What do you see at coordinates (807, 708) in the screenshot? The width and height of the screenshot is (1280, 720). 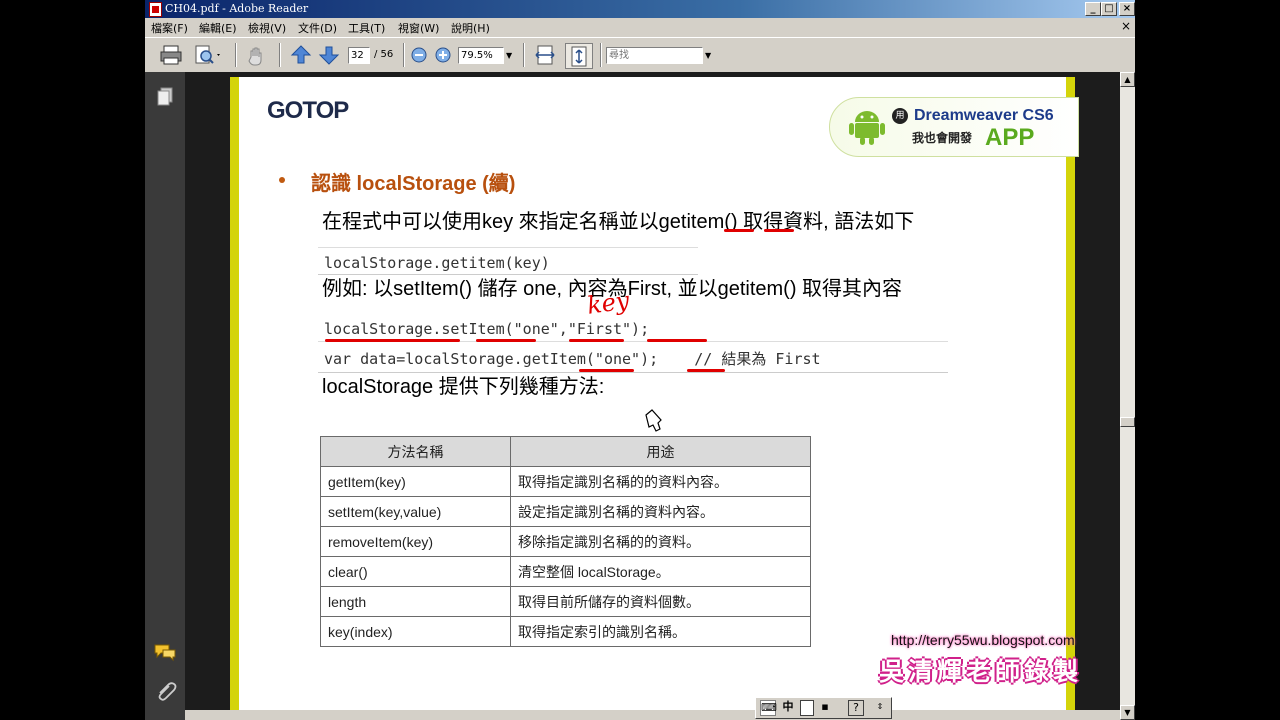 I see `fullwidth-toggle` at bounding box center [807, 708].